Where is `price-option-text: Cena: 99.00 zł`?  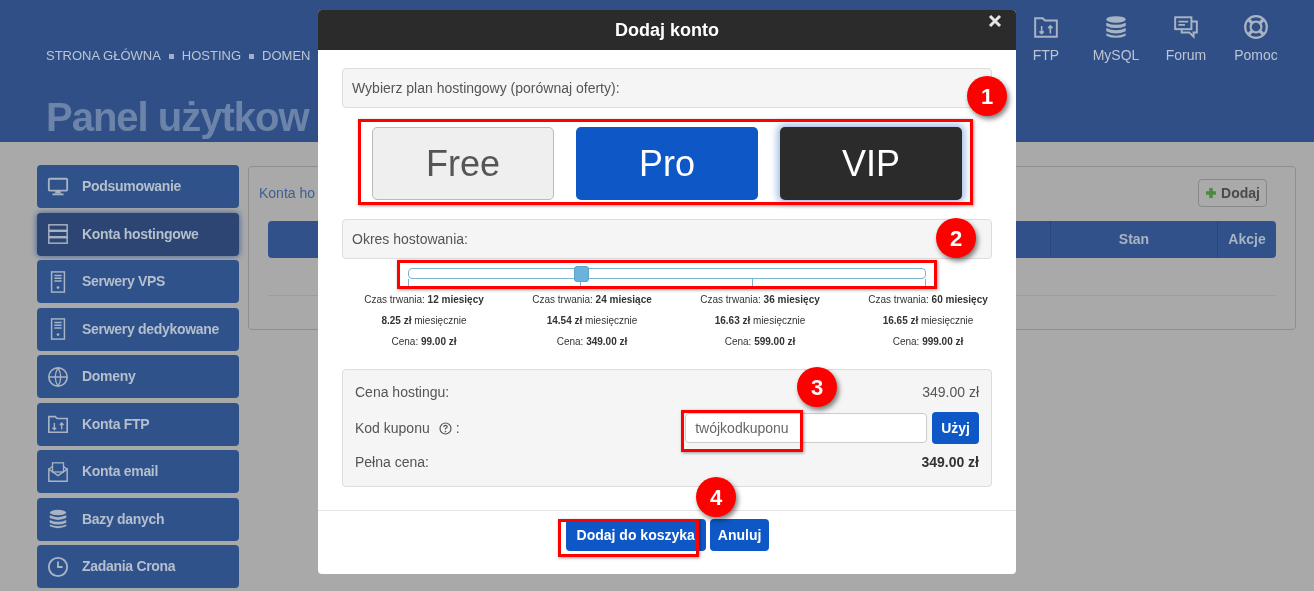
price-option-text: Cena: 99.00 zł is located at coordinates (424, 341).